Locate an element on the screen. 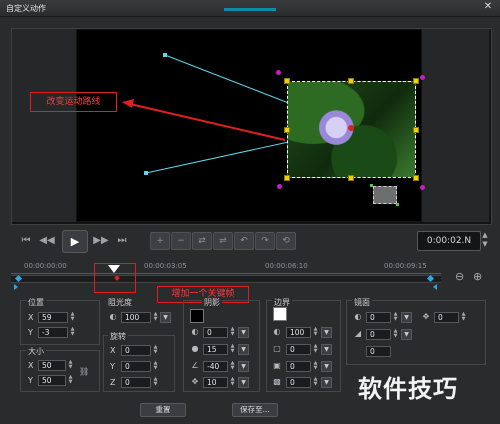  reflection-extra-field: 0 is located at coordinates (378, 351).